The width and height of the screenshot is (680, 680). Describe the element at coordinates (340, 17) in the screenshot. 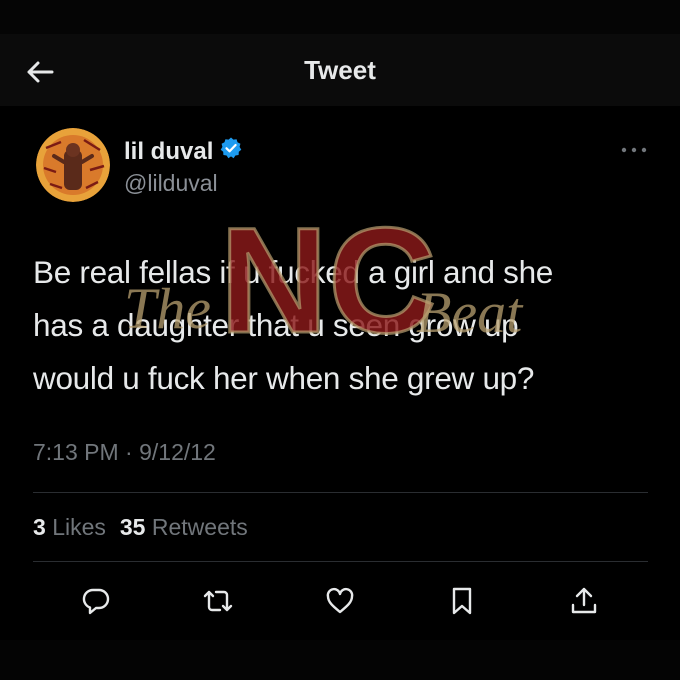

I see `top-strip` at that location.